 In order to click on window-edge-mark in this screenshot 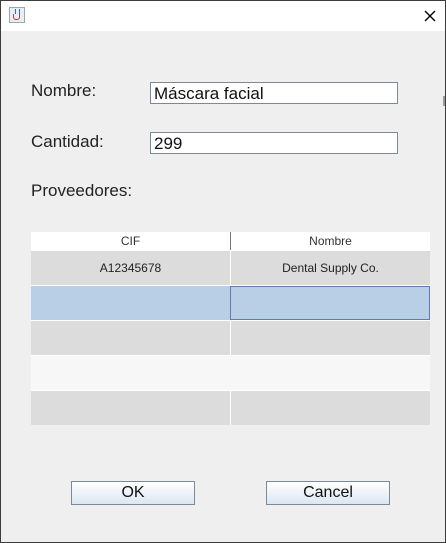, I will do `click(444, 101)`.